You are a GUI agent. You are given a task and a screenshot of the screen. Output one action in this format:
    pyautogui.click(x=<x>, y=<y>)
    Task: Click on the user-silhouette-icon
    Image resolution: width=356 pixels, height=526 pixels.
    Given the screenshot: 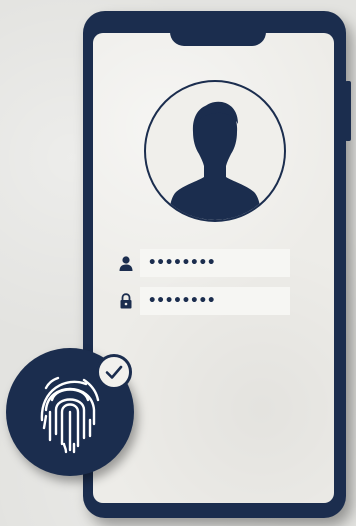 What is the action you would take?
    pyautogui.click(x=215, y=160)
    